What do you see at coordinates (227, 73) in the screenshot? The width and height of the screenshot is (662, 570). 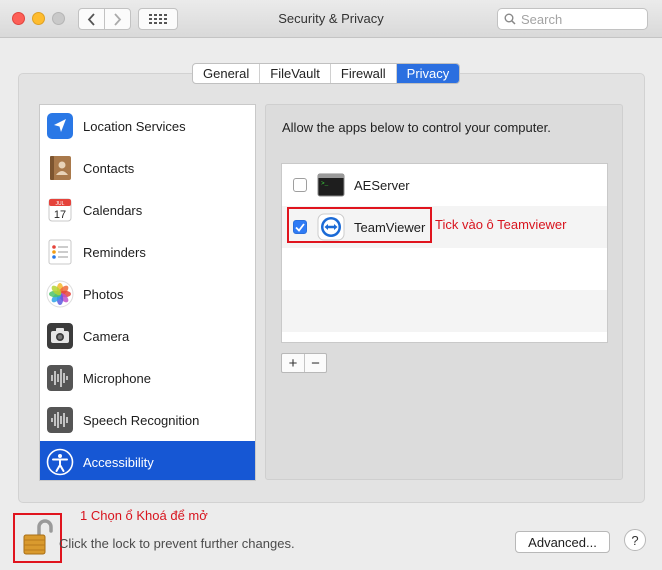 I see `tab-general: General` at bounding box center [227, 73].